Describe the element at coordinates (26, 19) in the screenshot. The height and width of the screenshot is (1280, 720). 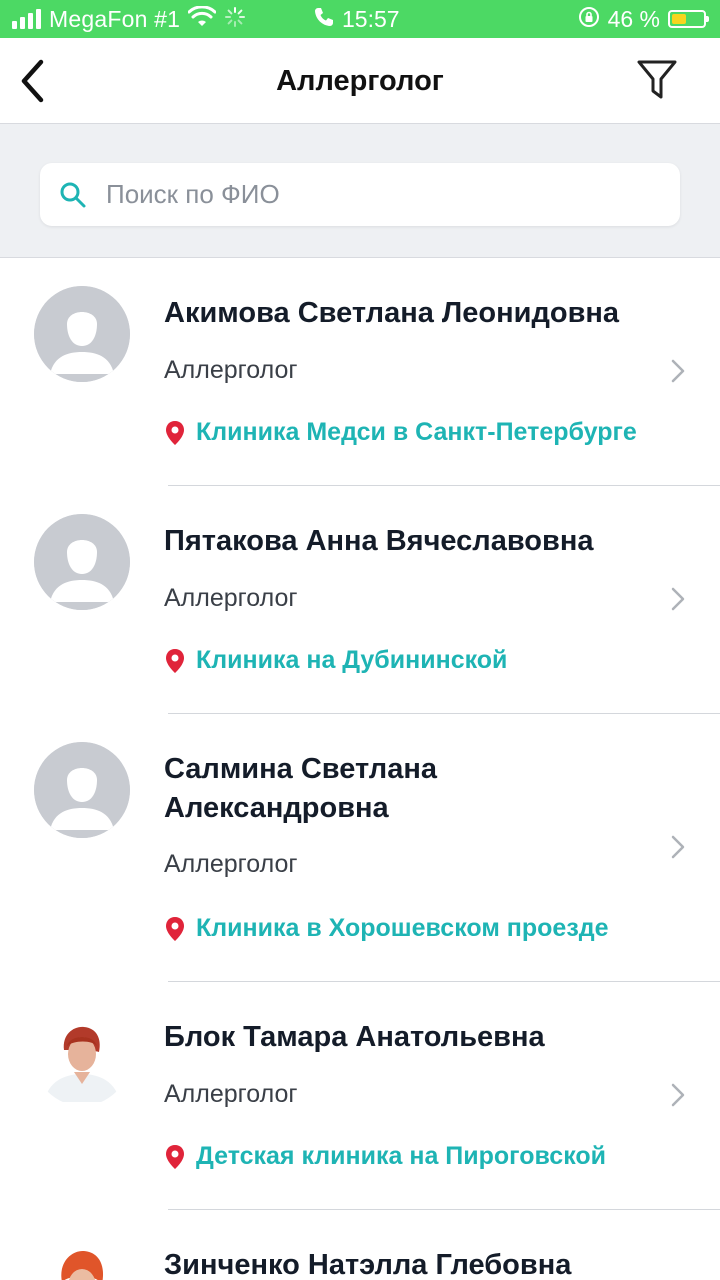
I see `signal-icon` at that location.